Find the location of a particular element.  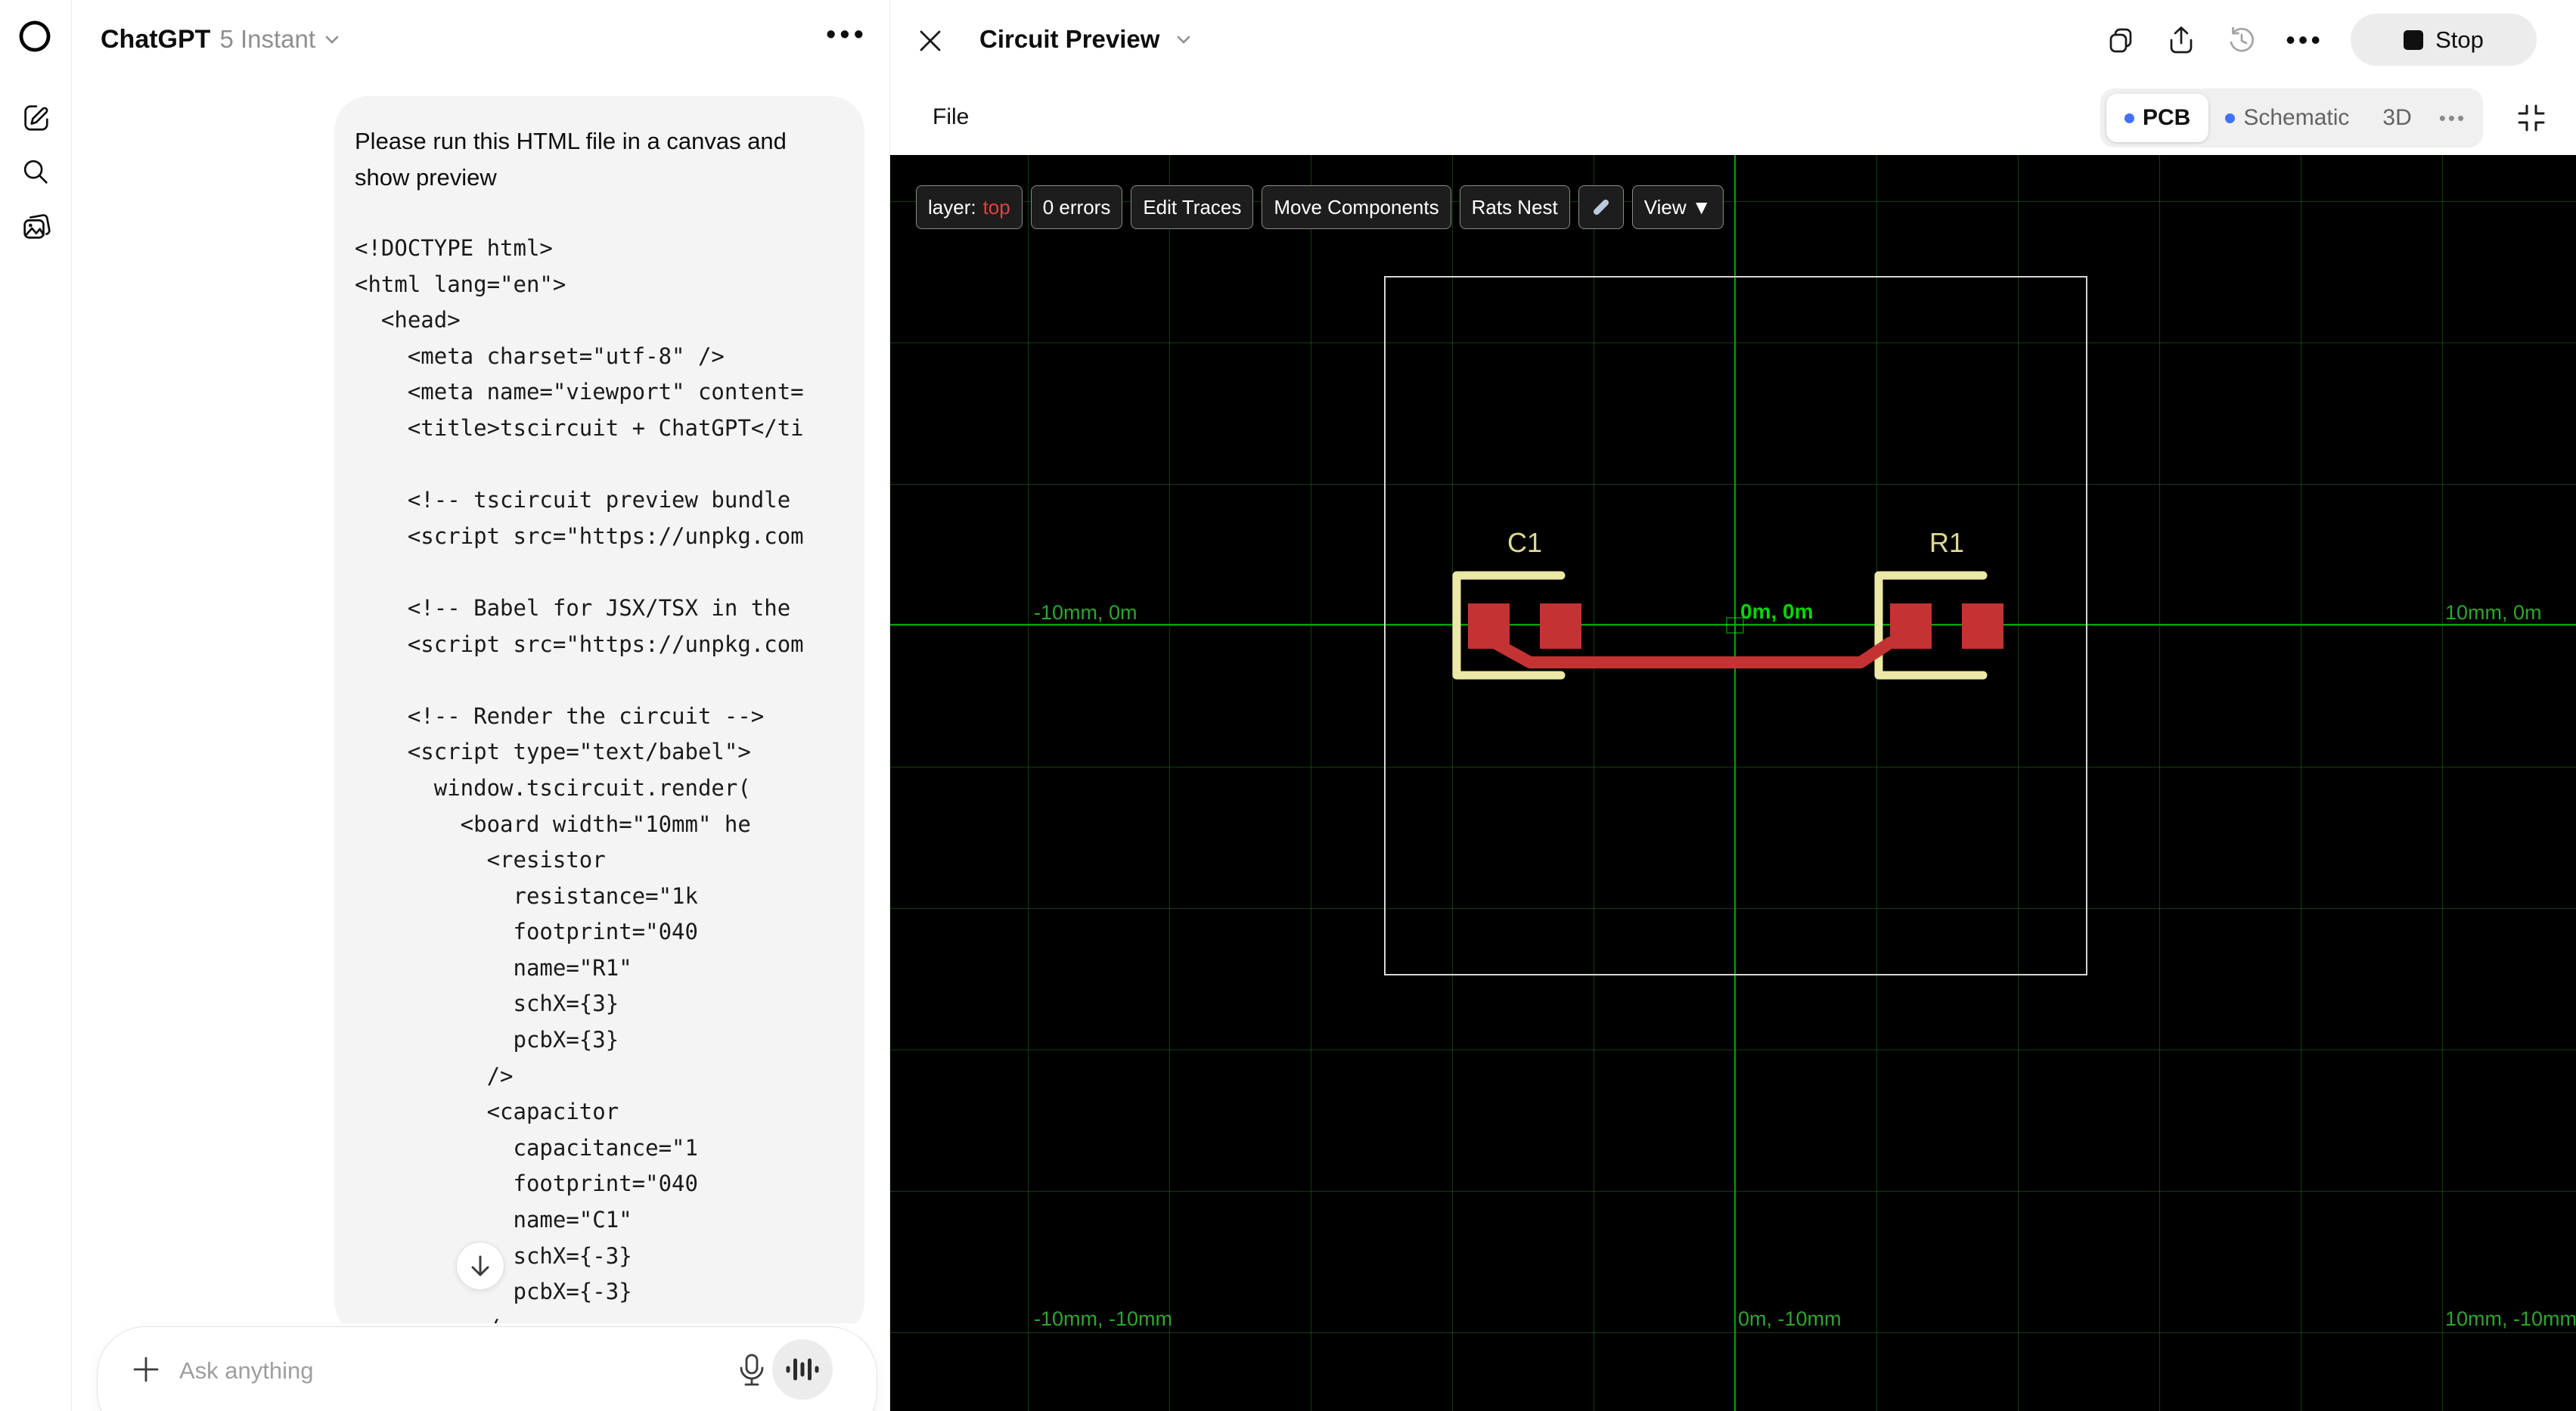

code-line: resistance="1k is located at coordinates (526, 895).